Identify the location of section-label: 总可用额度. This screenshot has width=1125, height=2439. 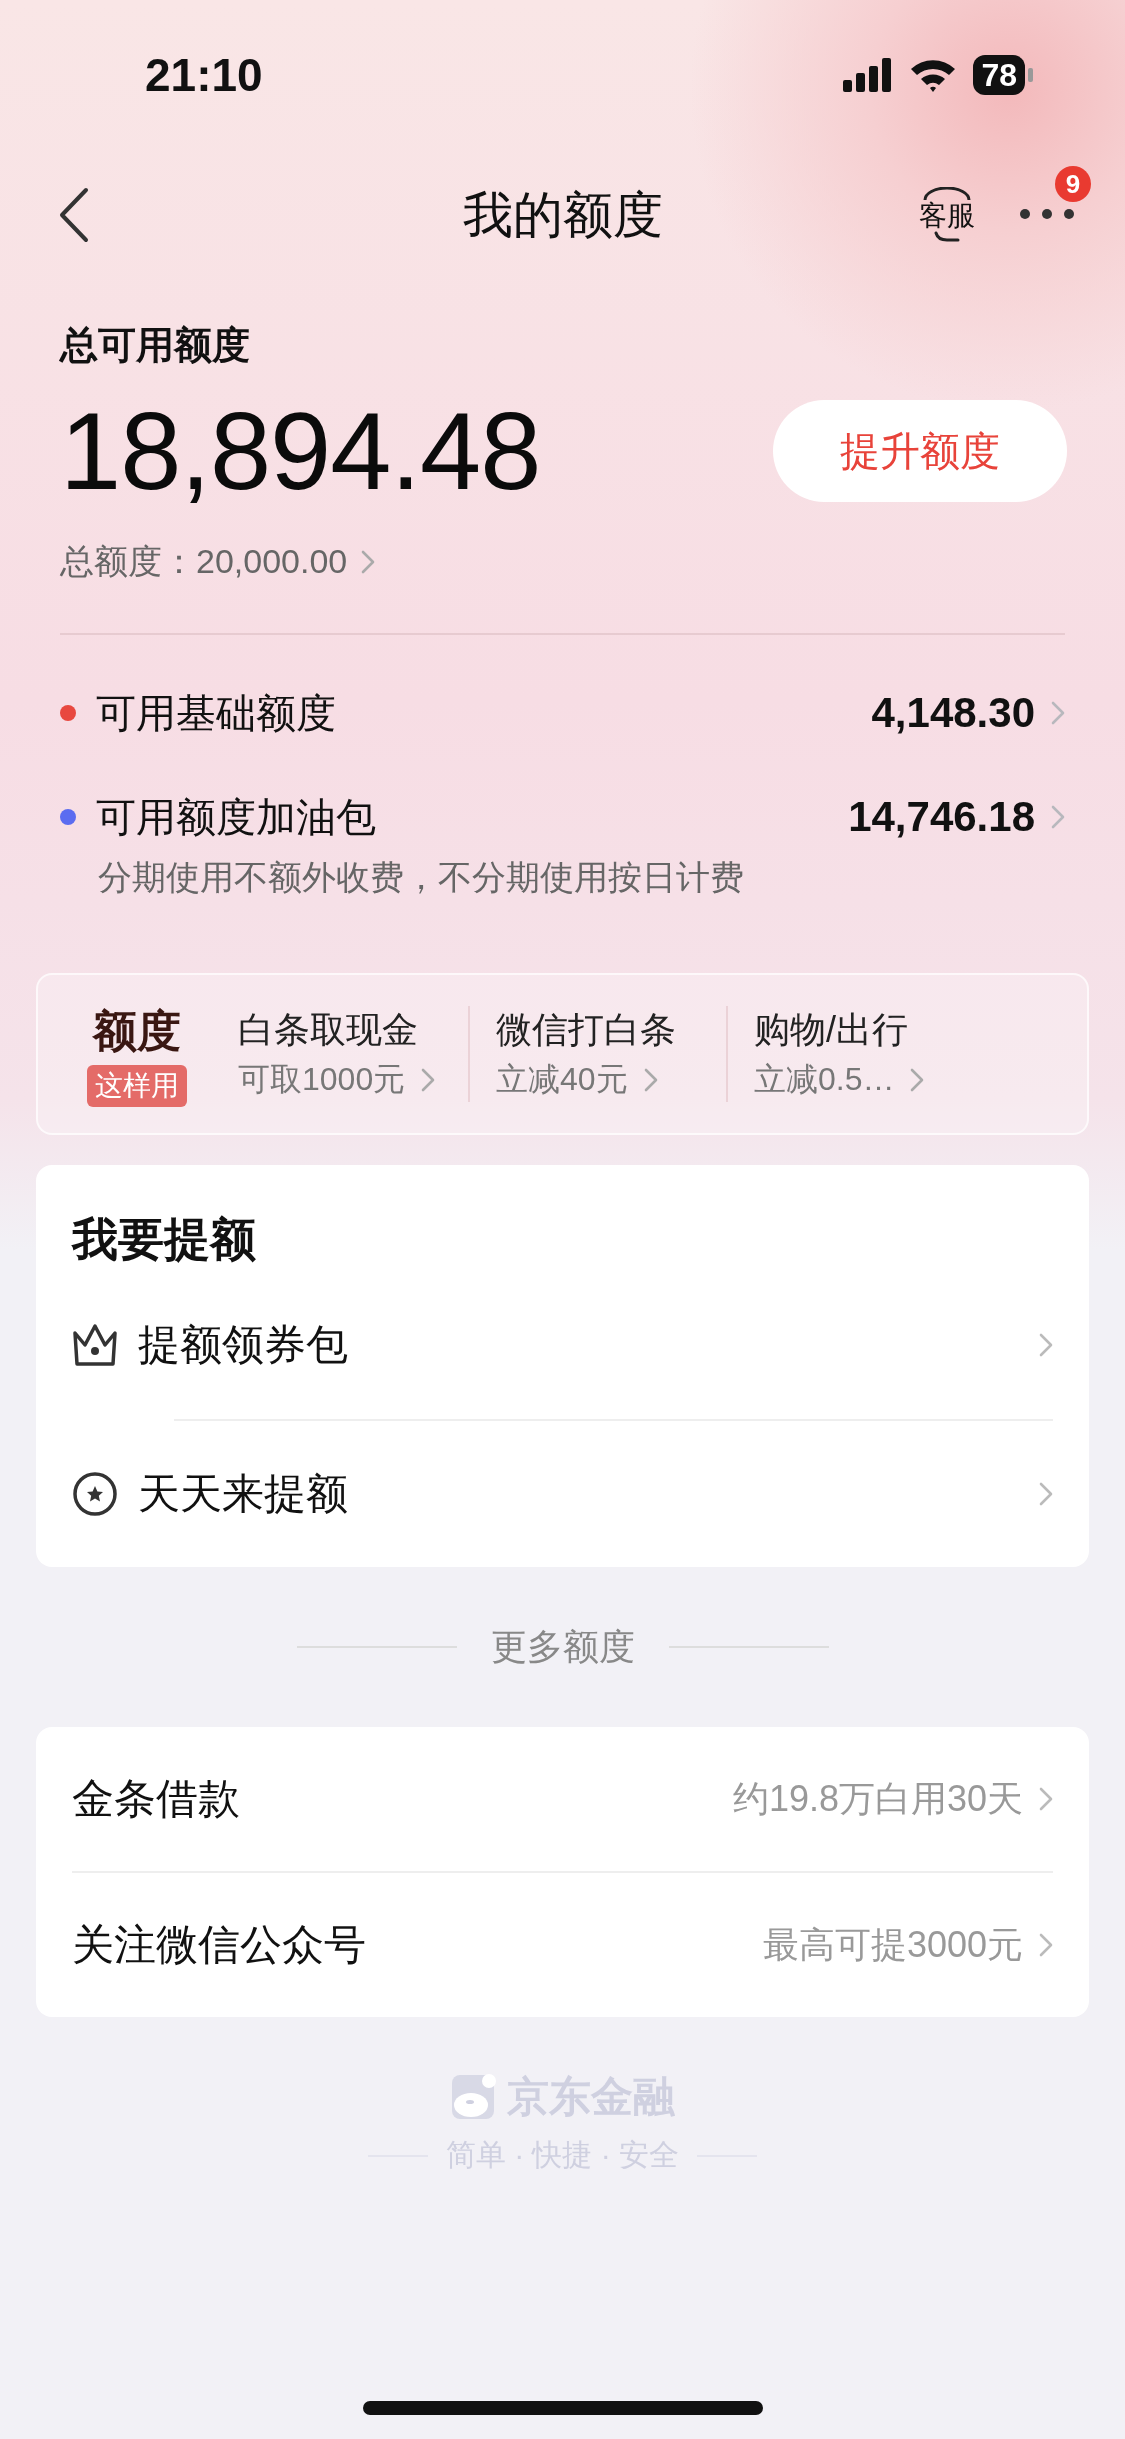
(155, 345).